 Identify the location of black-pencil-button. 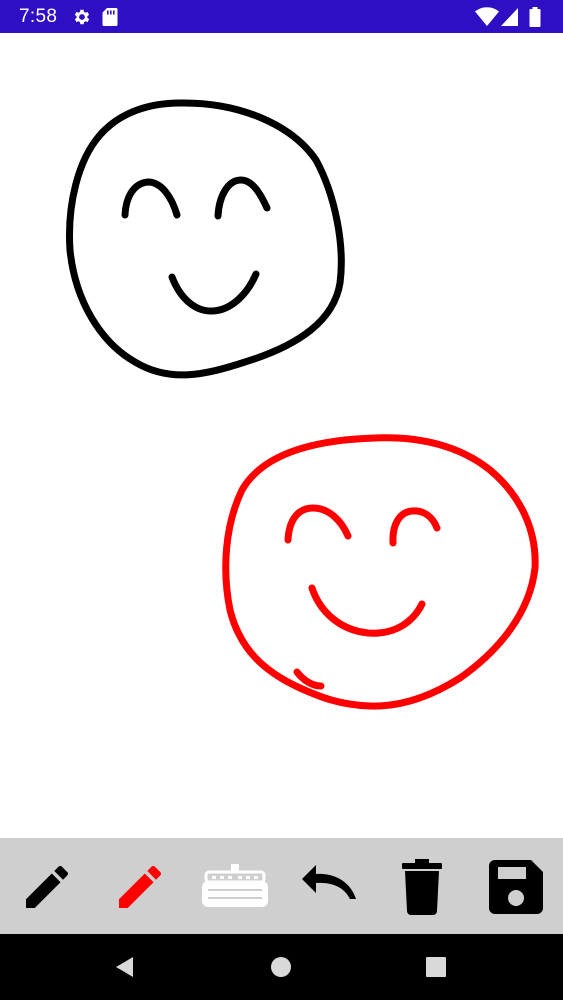
(47, 887).